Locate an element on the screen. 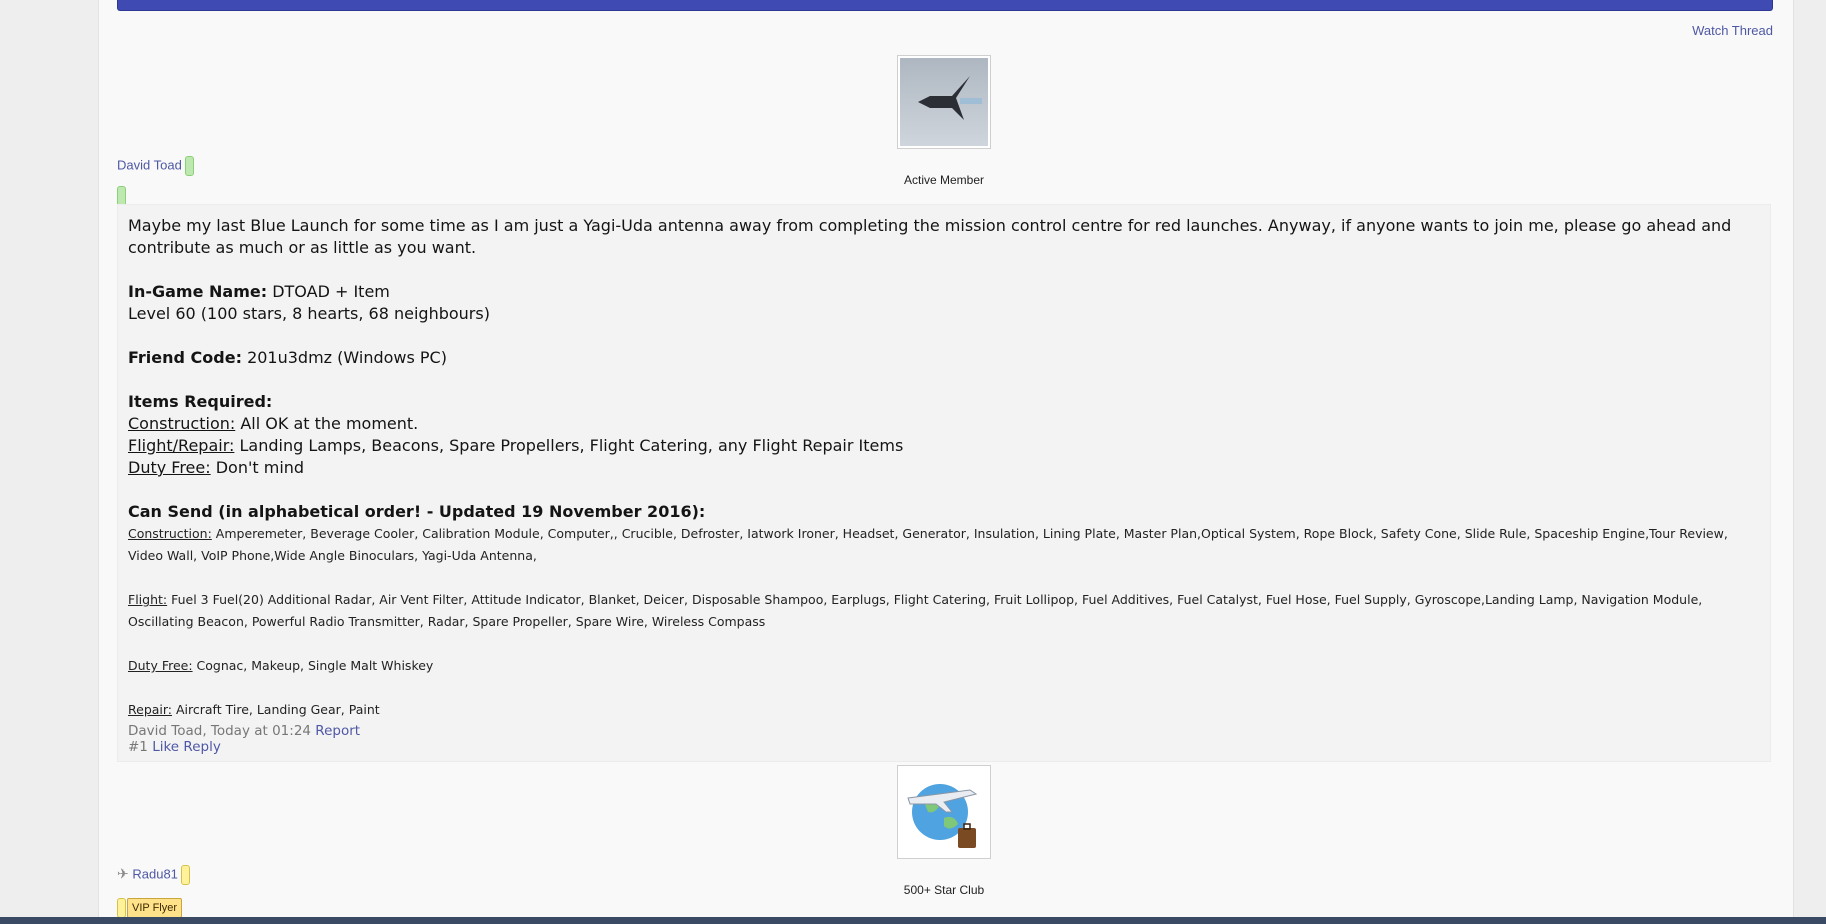 The image size is (1826, 924). poster-username-1: David Toad is located at coordinates (155, 166).